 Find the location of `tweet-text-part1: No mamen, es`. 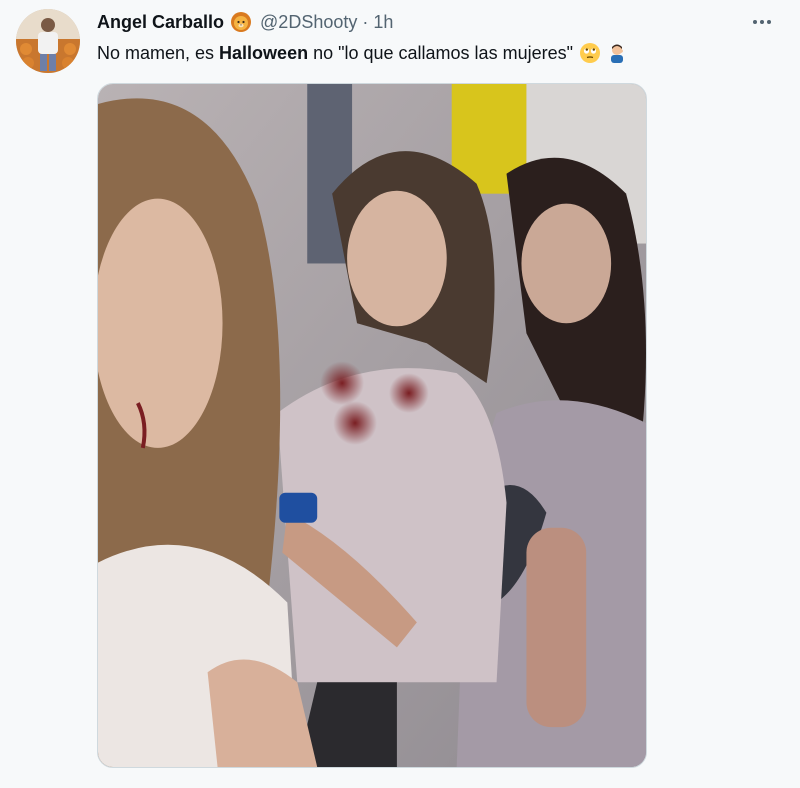

tweet-text-part1: No mamen, es is located at coordinates (158, 53).